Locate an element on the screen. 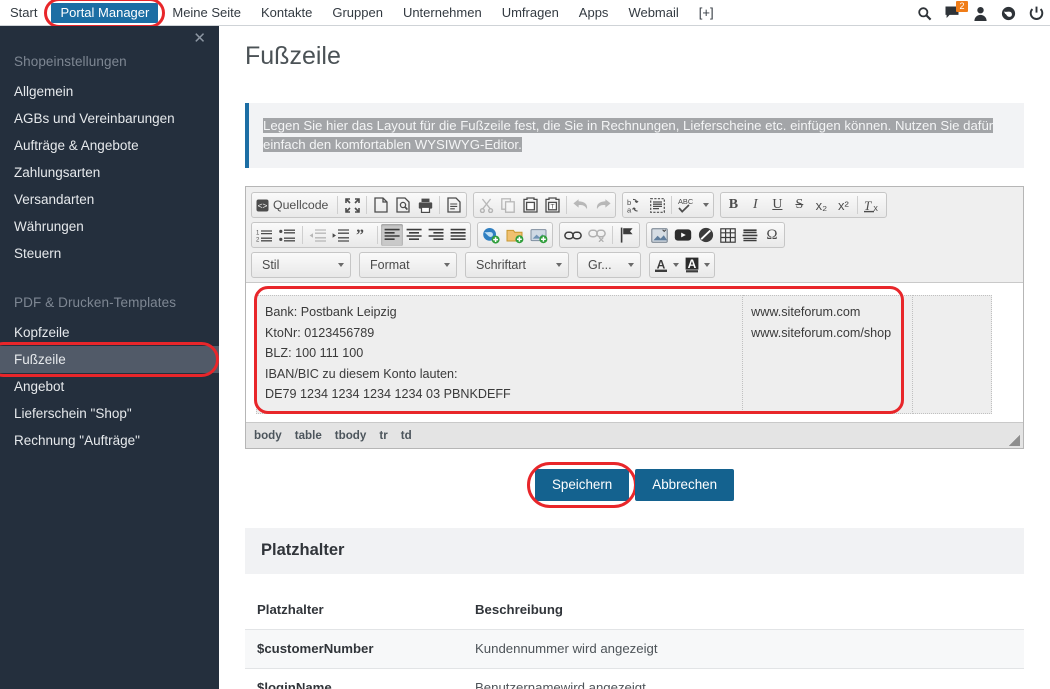 The height and width of the screenshot is (689, 1050). remove-format-icon: Tx is located at coordinates (873, 205).